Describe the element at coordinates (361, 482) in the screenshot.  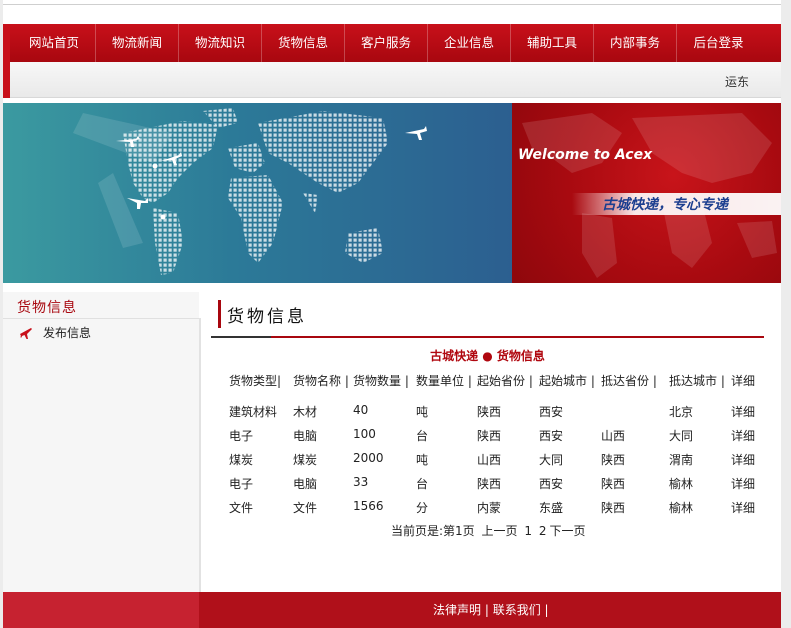
I see `cell-quantity: 33` at that location.